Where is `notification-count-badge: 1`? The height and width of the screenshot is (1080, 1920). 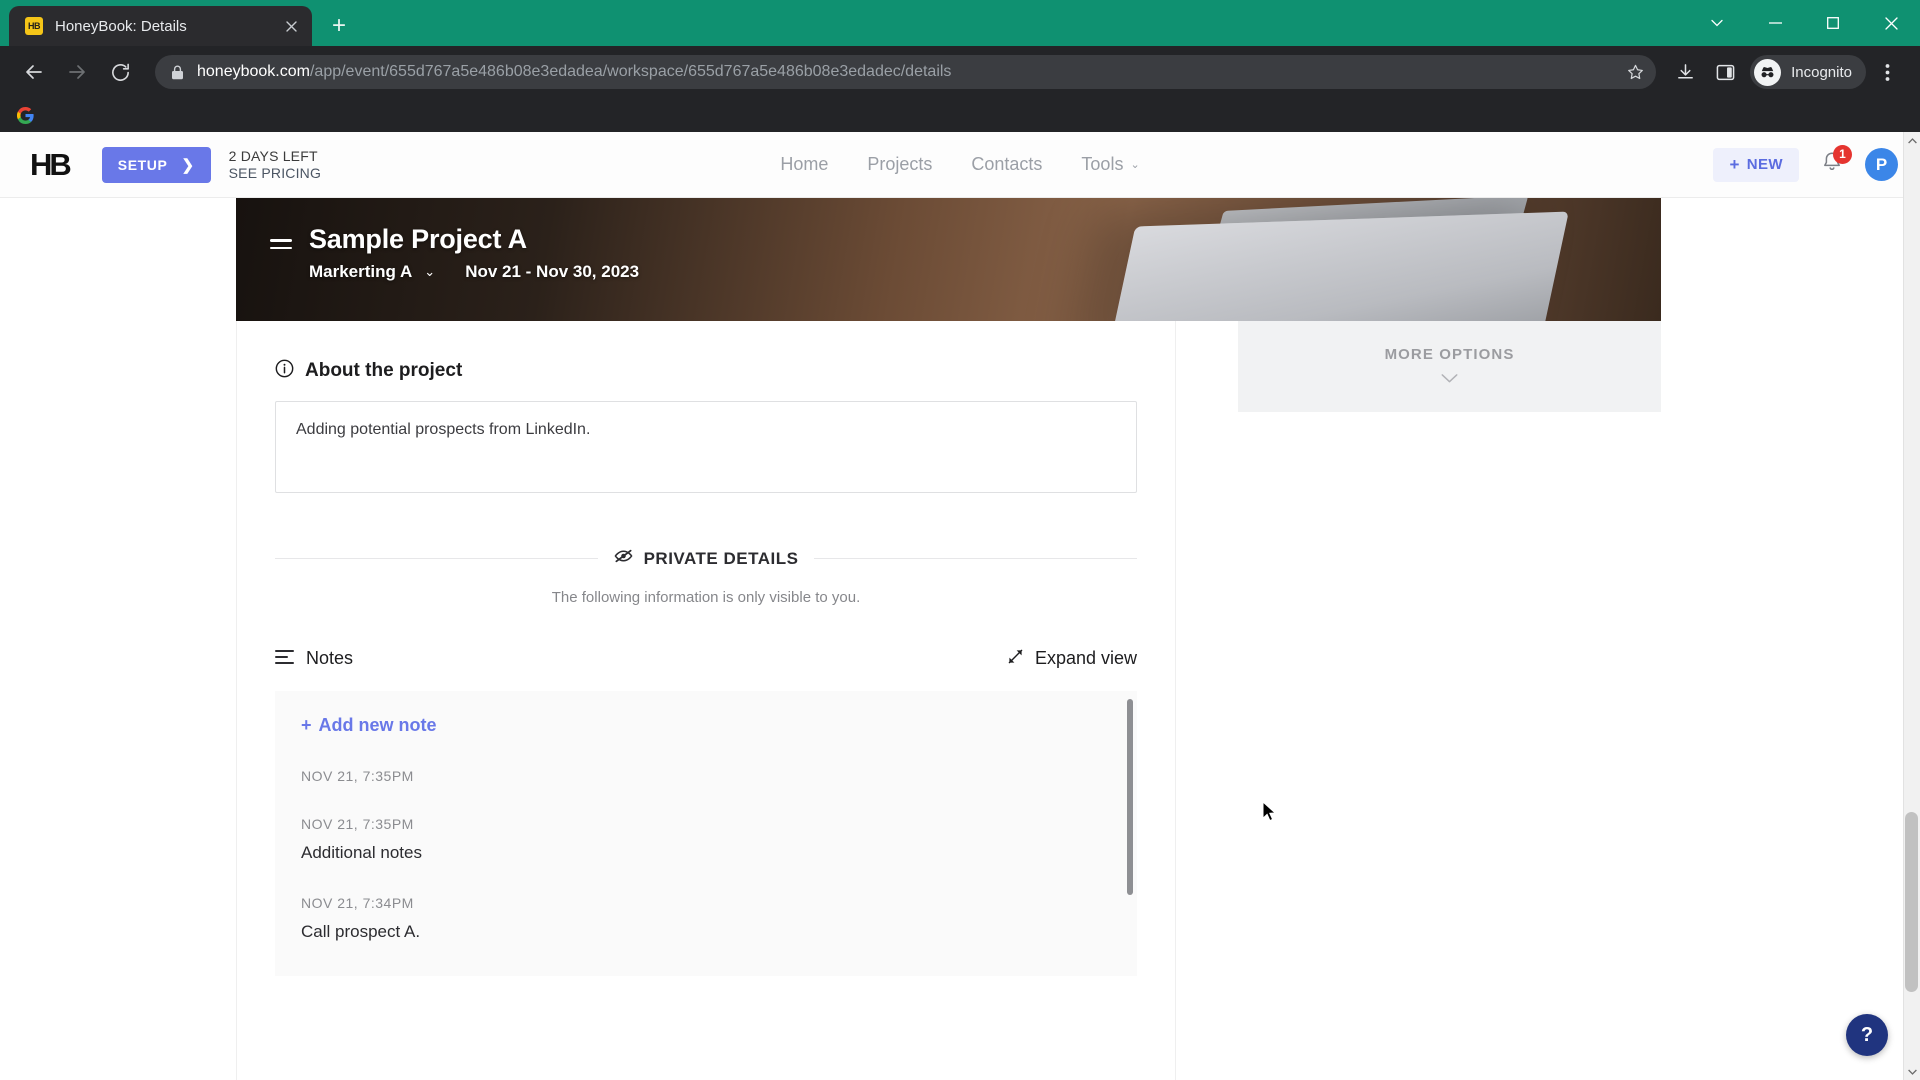
notification-count-badge: 1 is located at coordinates (1842, 154).